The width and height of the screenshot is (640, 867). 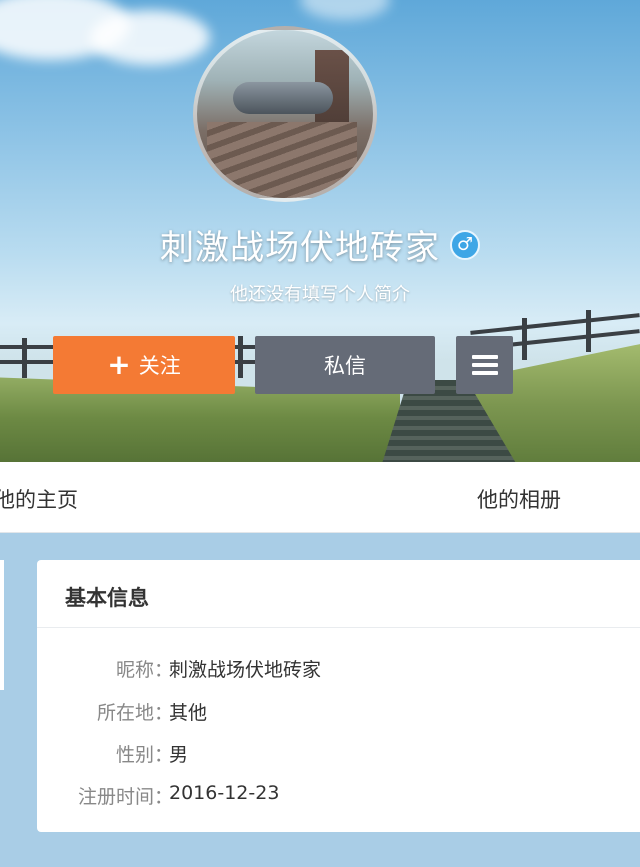 What do you see at coordinates (283, 98) in the screenshot?
I see `avatar-tank-shape` at bounding box center [283, 98].